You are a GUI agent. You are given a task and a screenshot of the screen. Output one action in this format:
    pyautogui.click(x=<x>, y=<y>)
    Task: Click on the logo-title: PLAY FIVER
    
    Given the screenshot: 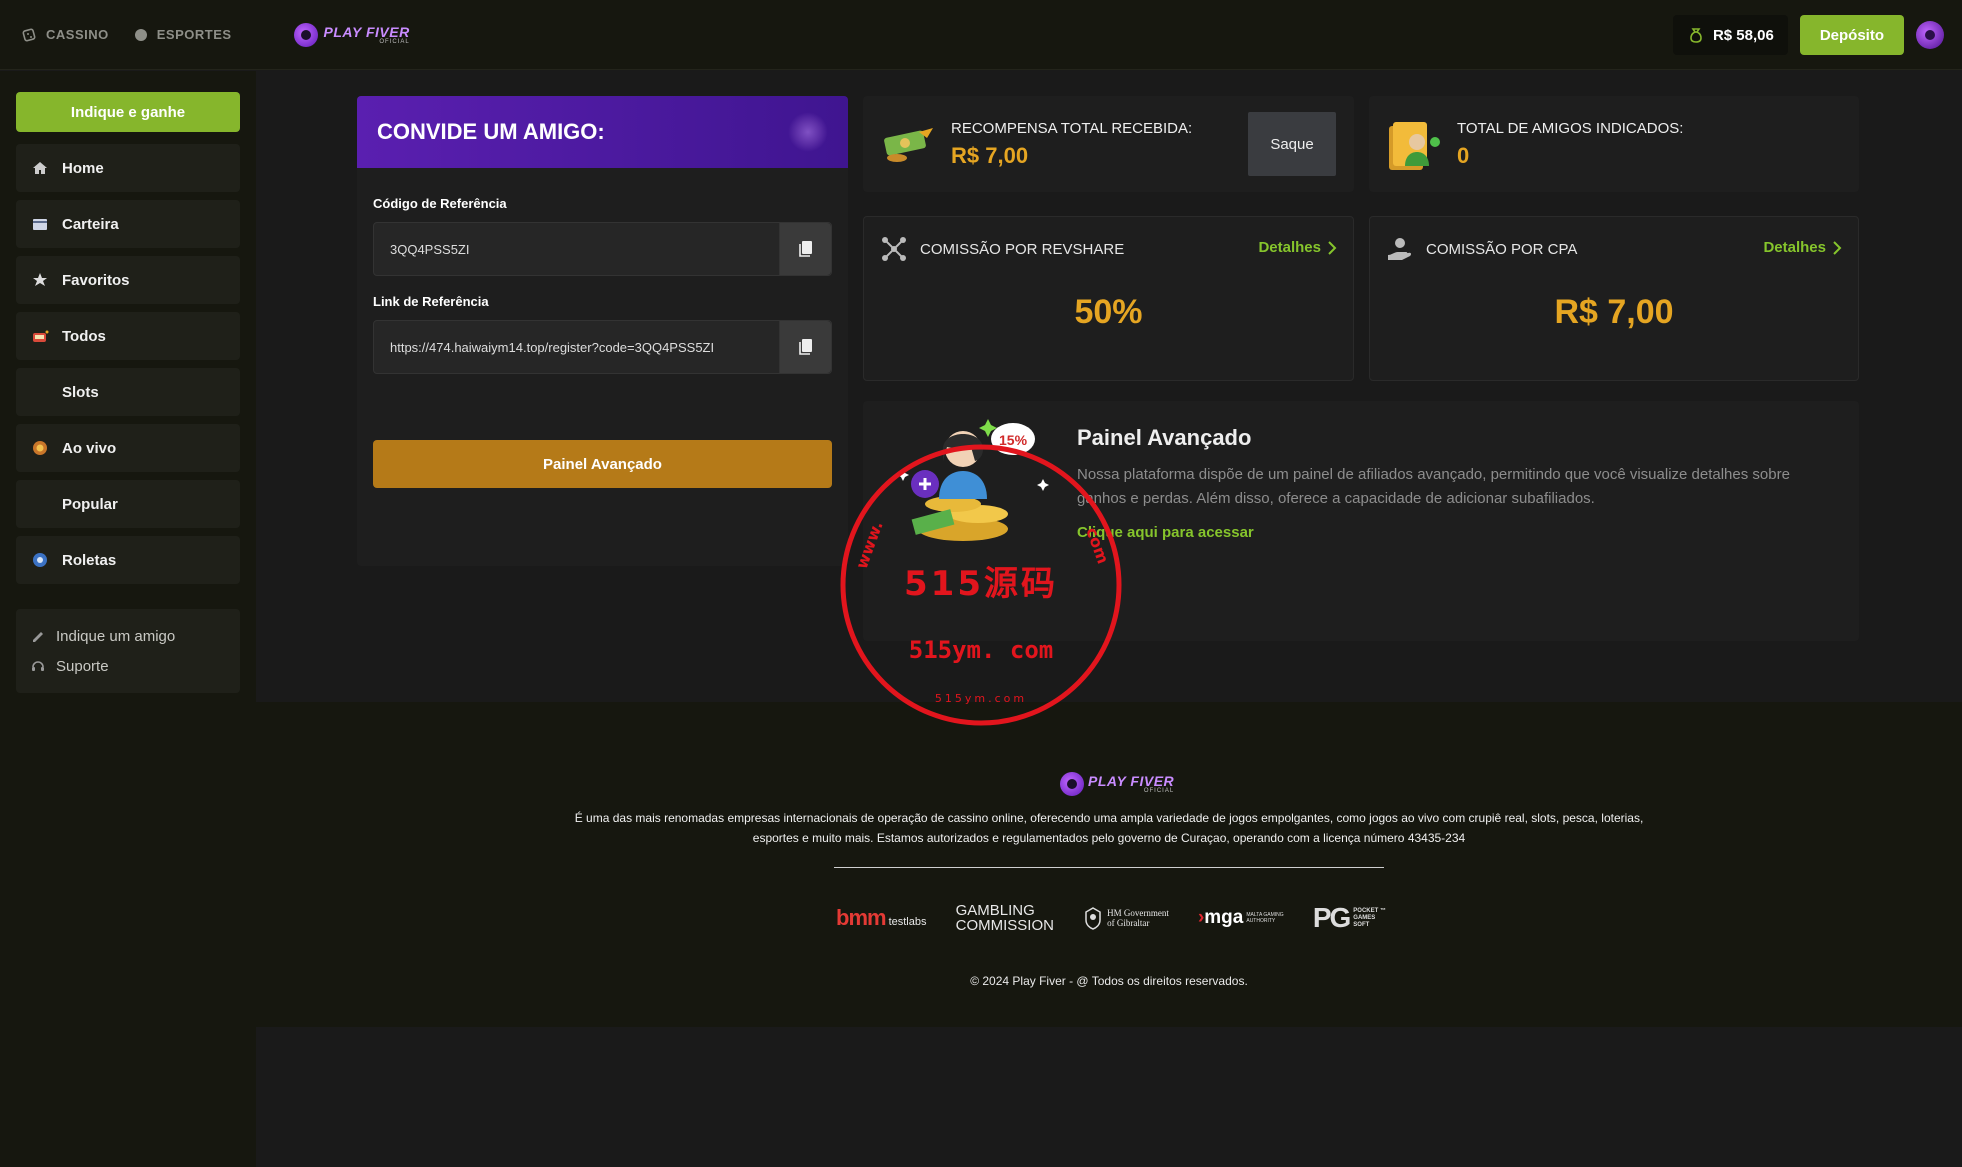 What is the action you would take?
    pyautogui.click(x=366, y=31)
    